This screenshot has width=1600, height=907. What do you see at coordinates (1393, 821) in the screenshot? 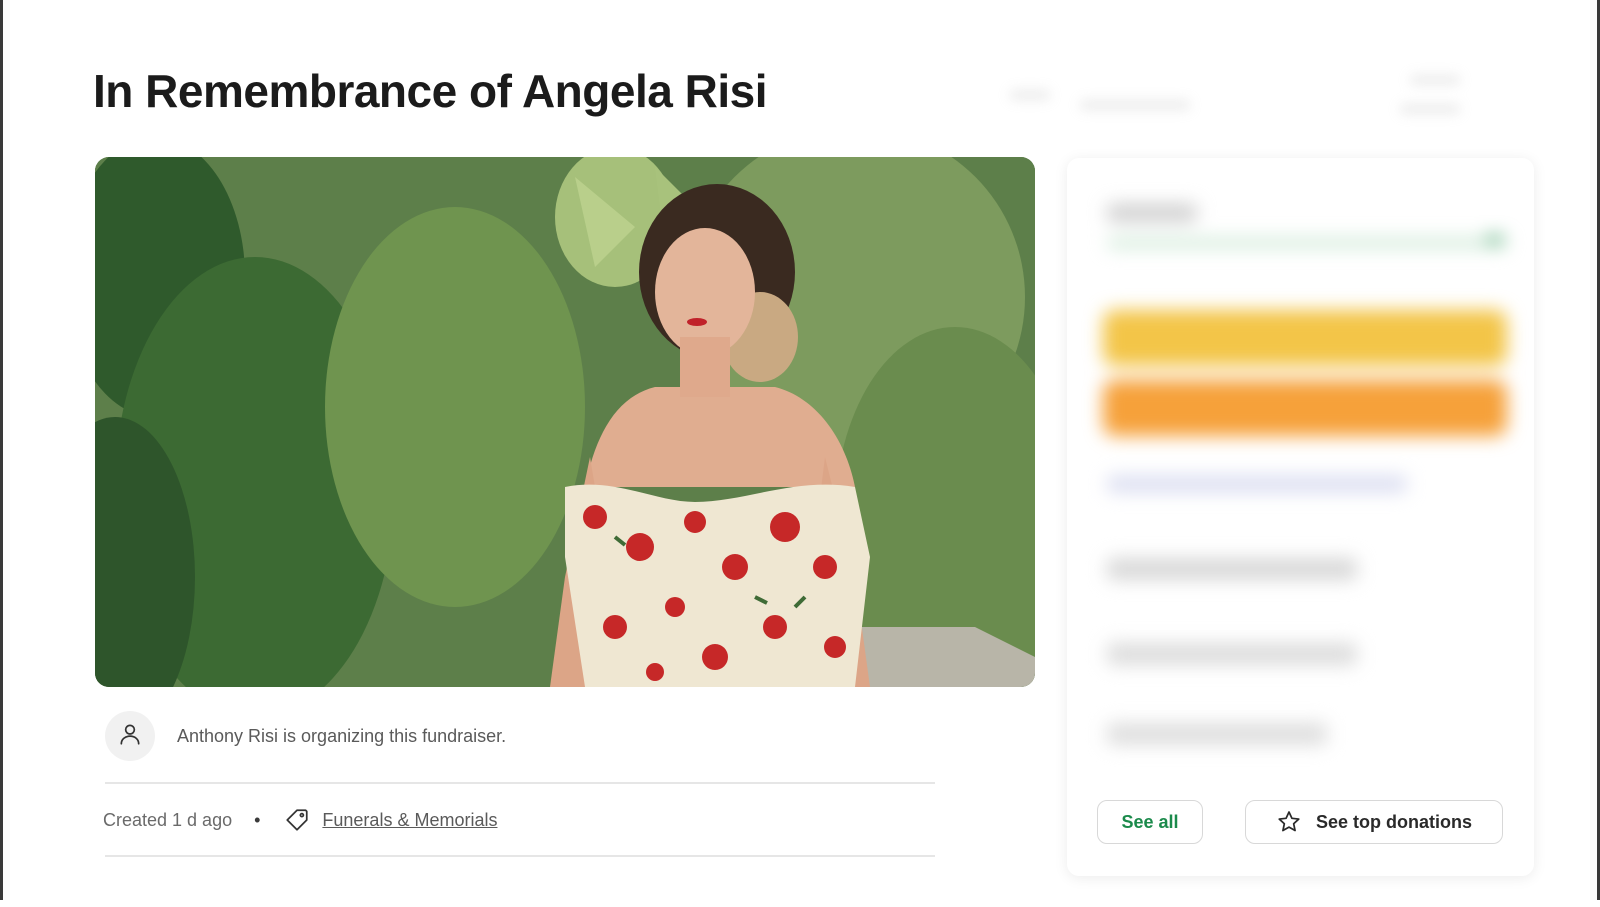
I see `see-top-donations-label: See top donations` at bounding box center [1393, 821].